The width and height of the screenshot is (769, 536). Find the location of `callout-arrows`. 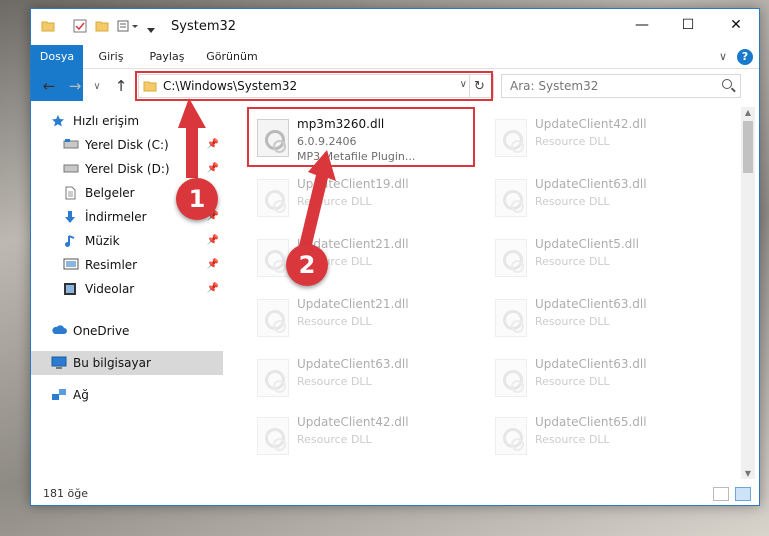

callout-arrows is located at coordinates (257, 175).